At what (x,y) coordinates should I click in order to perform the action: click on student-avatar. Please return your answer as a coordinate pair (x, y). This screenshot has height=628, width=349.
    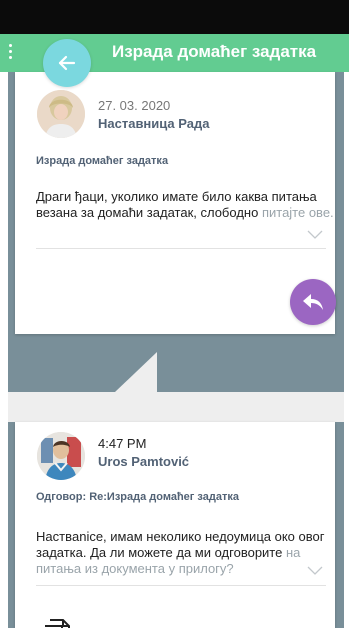
    Looking at the image, I should click on (61, 456).